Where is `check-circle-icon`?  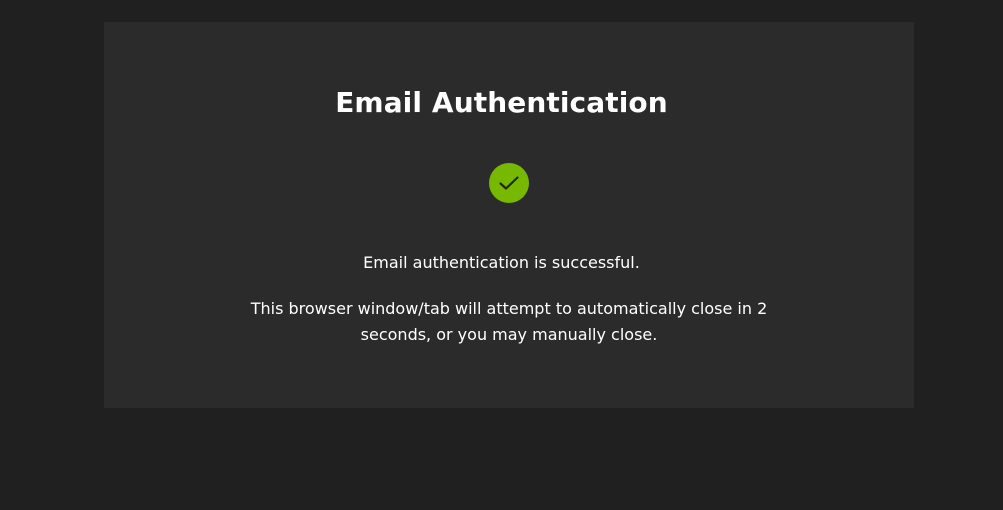
check-circle-icon is located at coordinates (509, 183).